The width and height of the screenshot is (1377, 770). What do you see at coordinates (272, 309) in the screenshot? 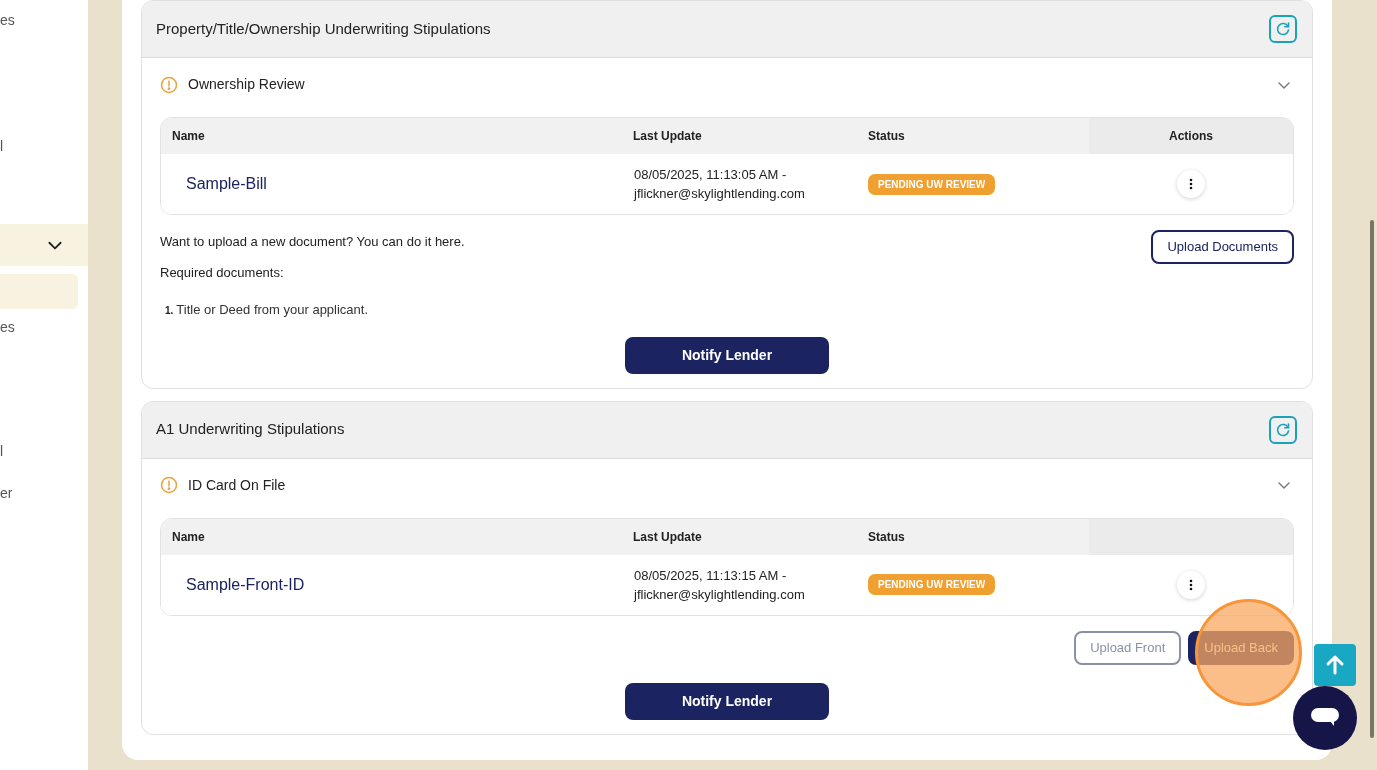
I see `required-document: Title or Deed from your applicant.` at bounding box center [272, 309].